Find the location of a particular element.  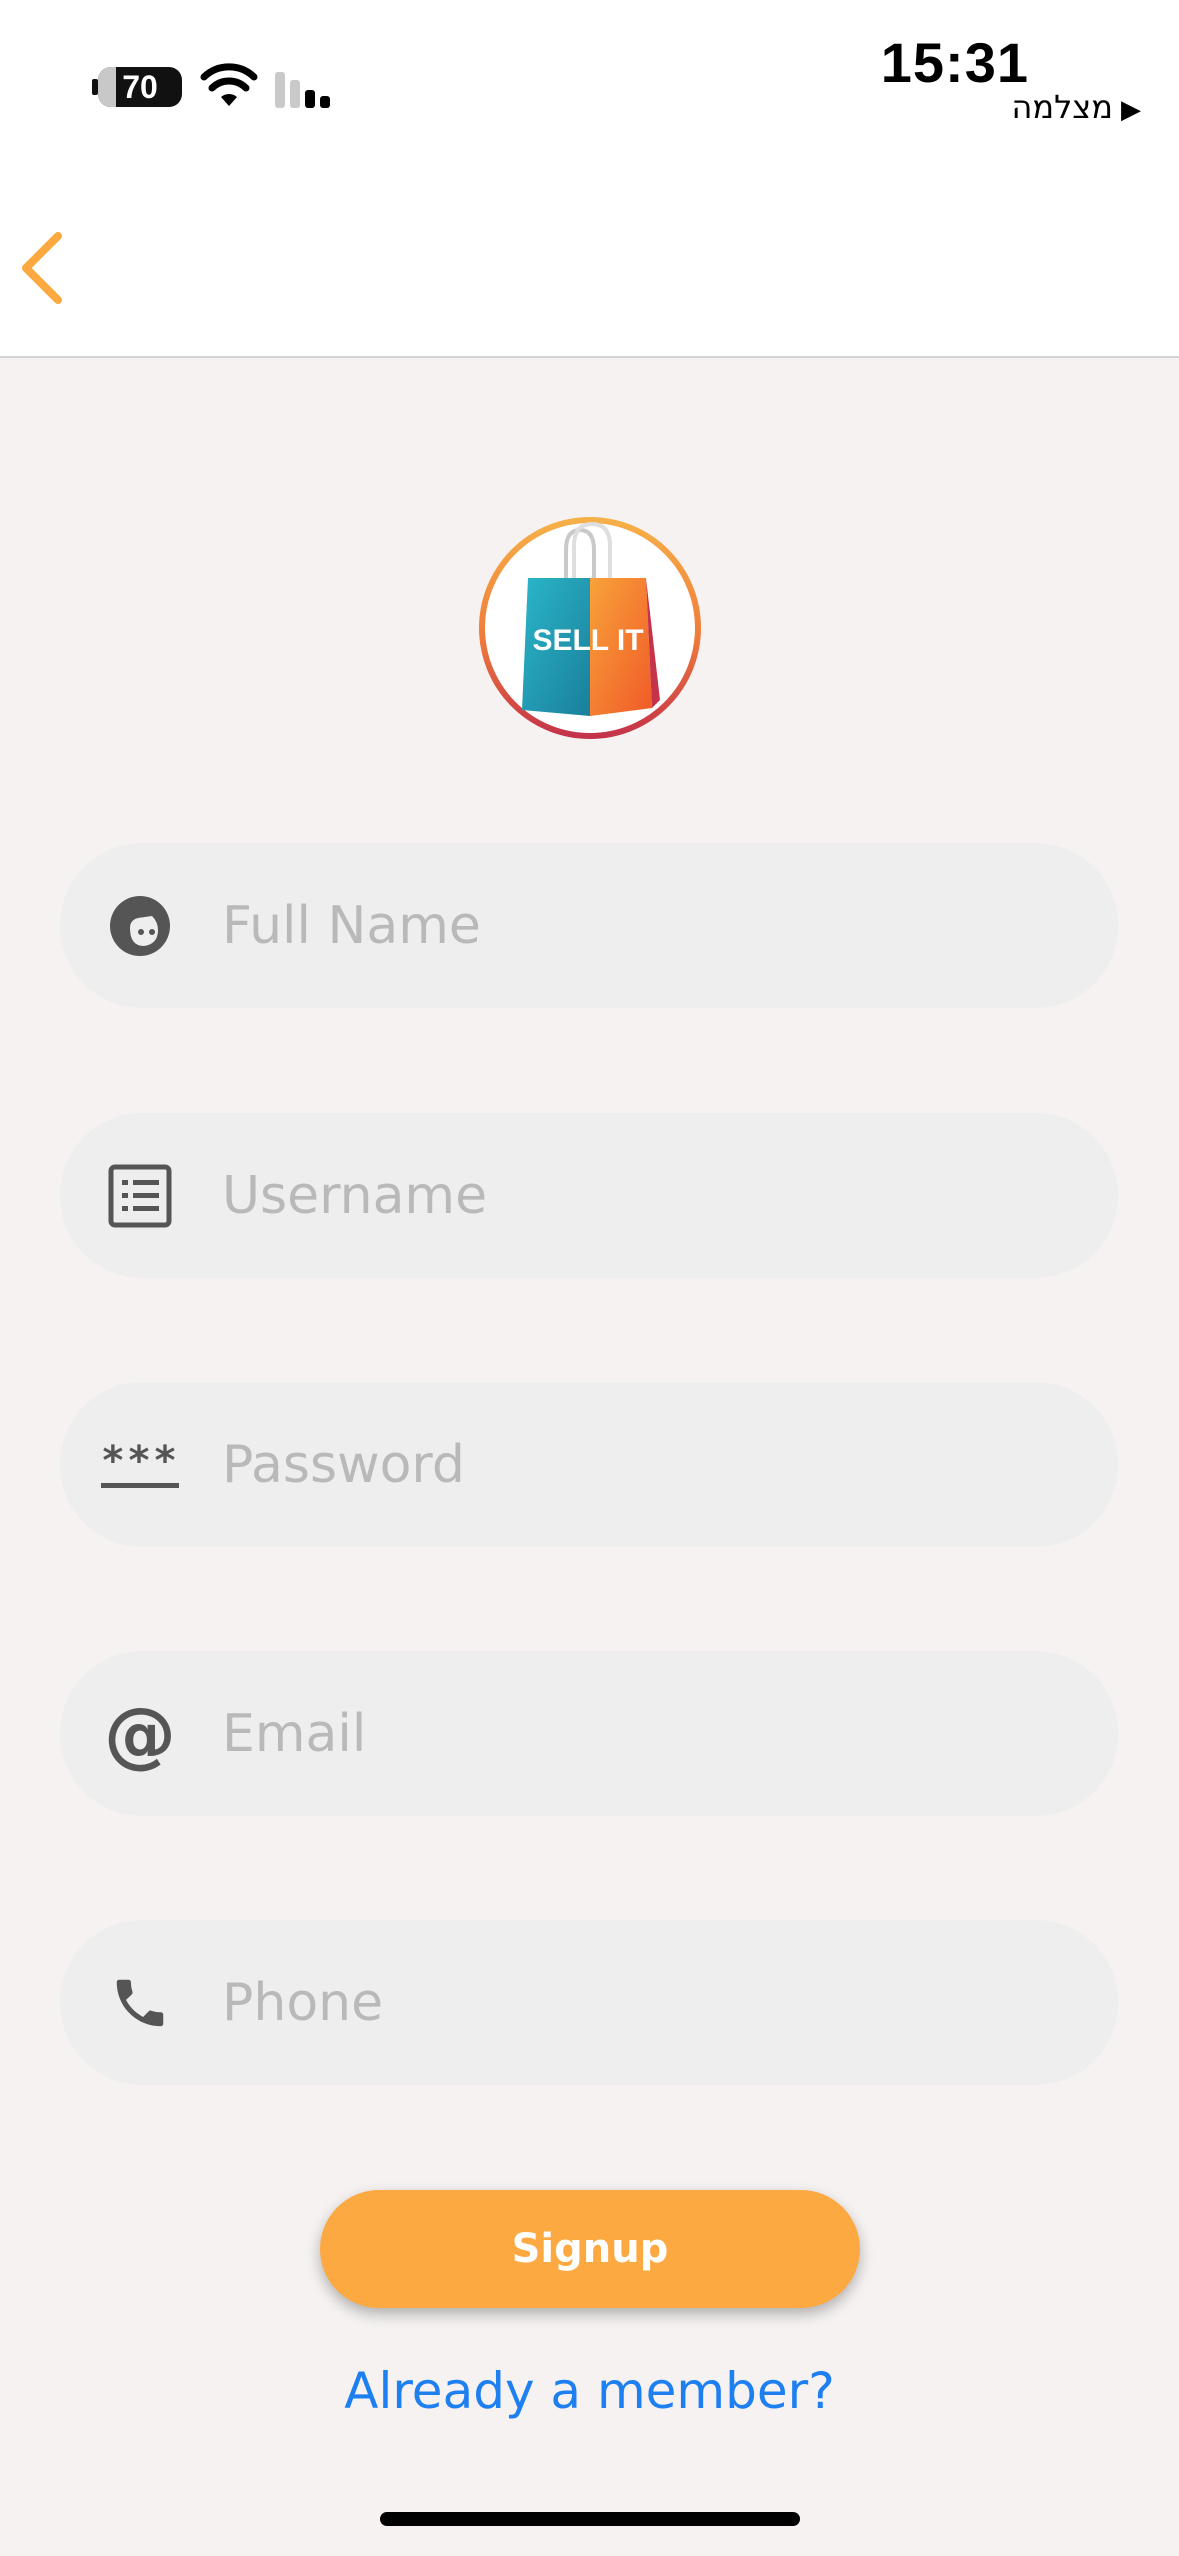

back-button is located at coordinates (44, 268).